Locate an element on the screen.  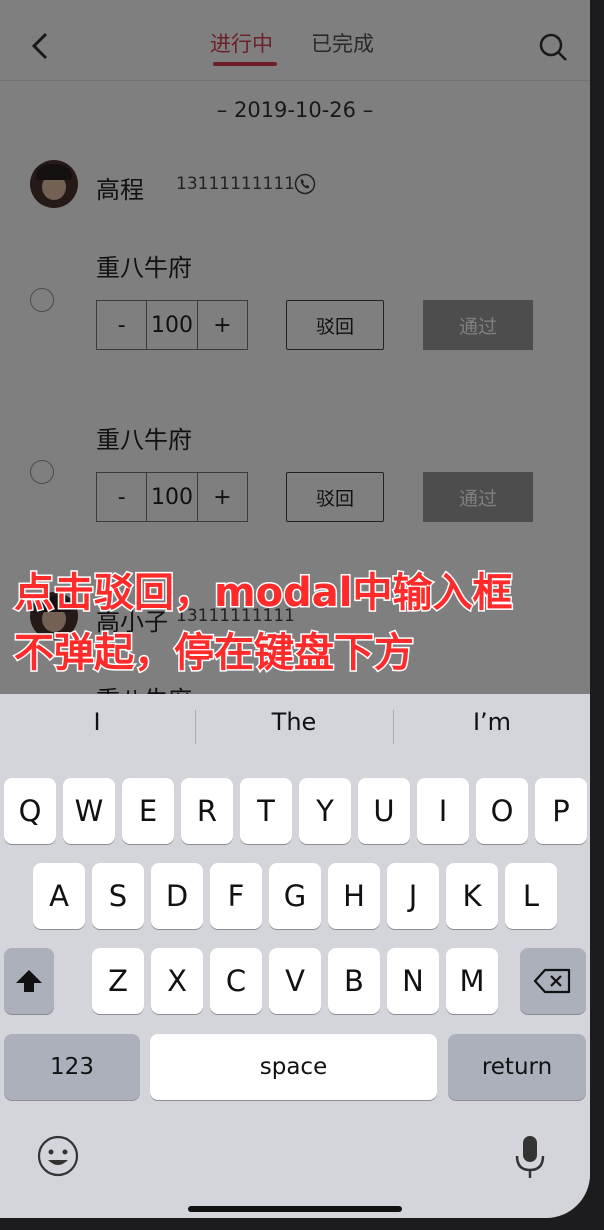
annotation-line-2: 不弹起，停在键盘下方 is located at coordinates (214, 653).